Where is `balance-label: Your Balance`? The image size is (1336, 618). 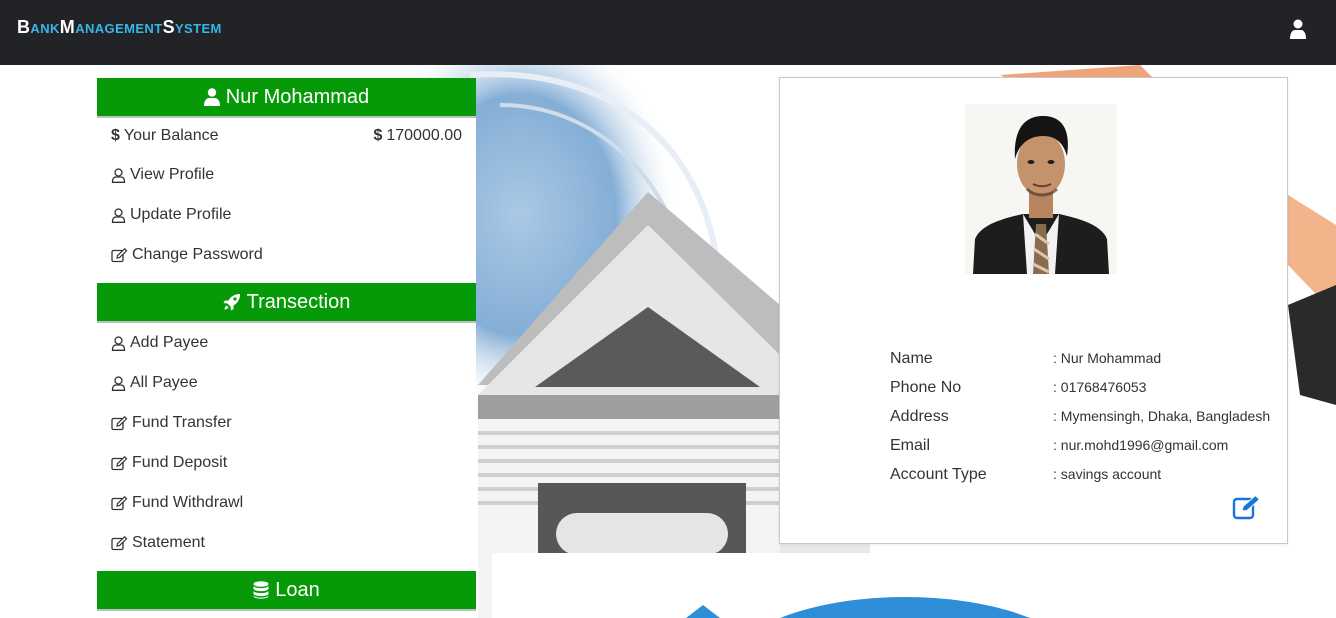 balance-label: Your Balance is located at coordinates (171, 135).